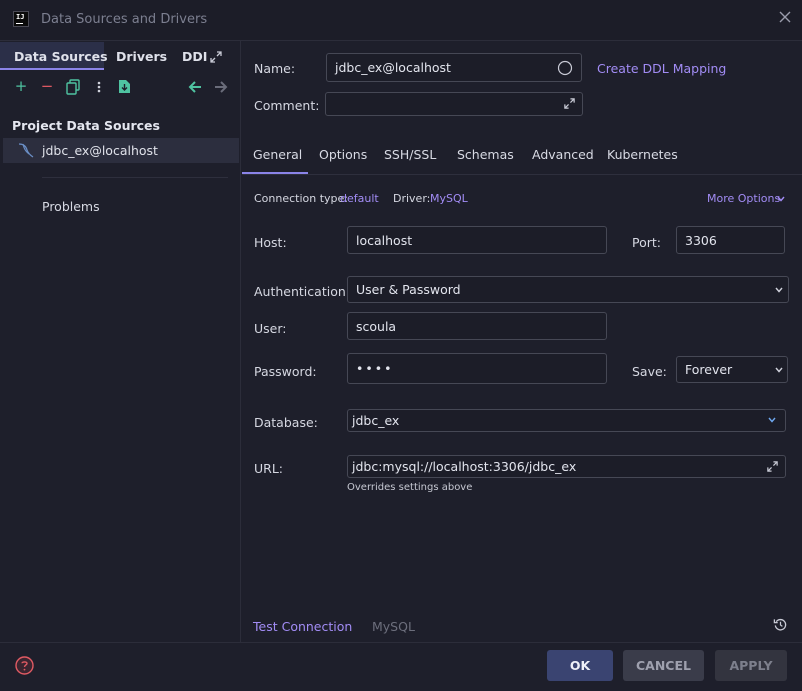 The image size is (802, 691). Describe the element at coordinates (393, 67) in the screenshot. I see `name-value: jdbc_ex@localhost` at that location.